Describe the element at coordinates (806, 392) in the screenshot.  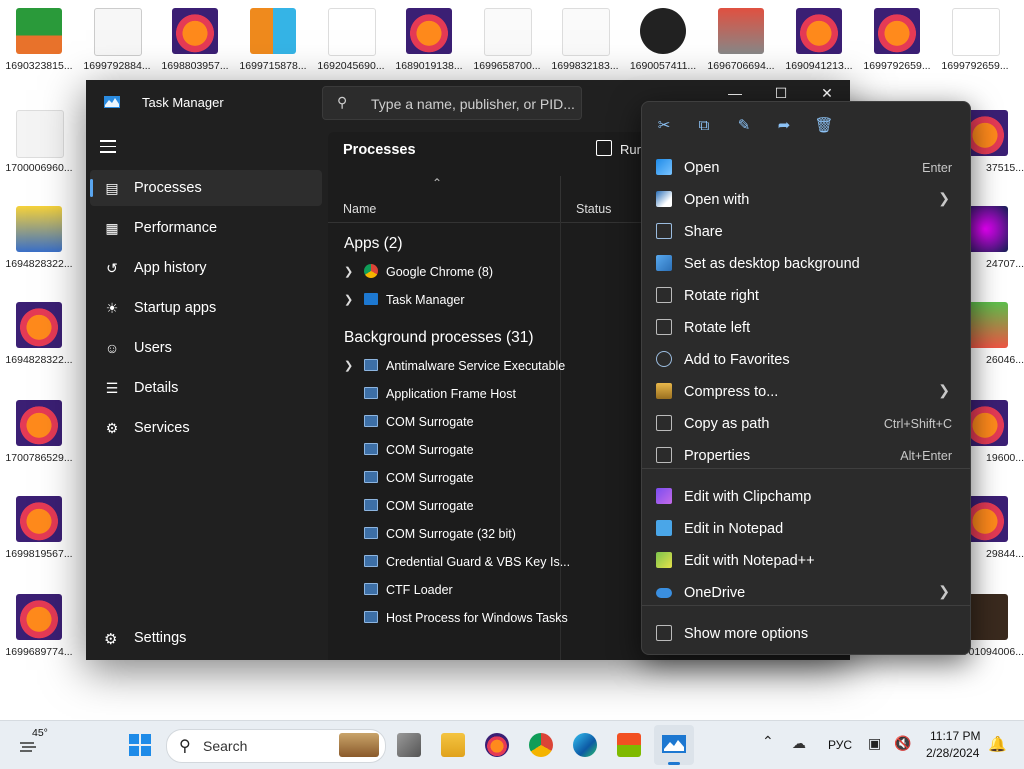
I see `menu-item-compress-to: Compress to... ❯` at that location.